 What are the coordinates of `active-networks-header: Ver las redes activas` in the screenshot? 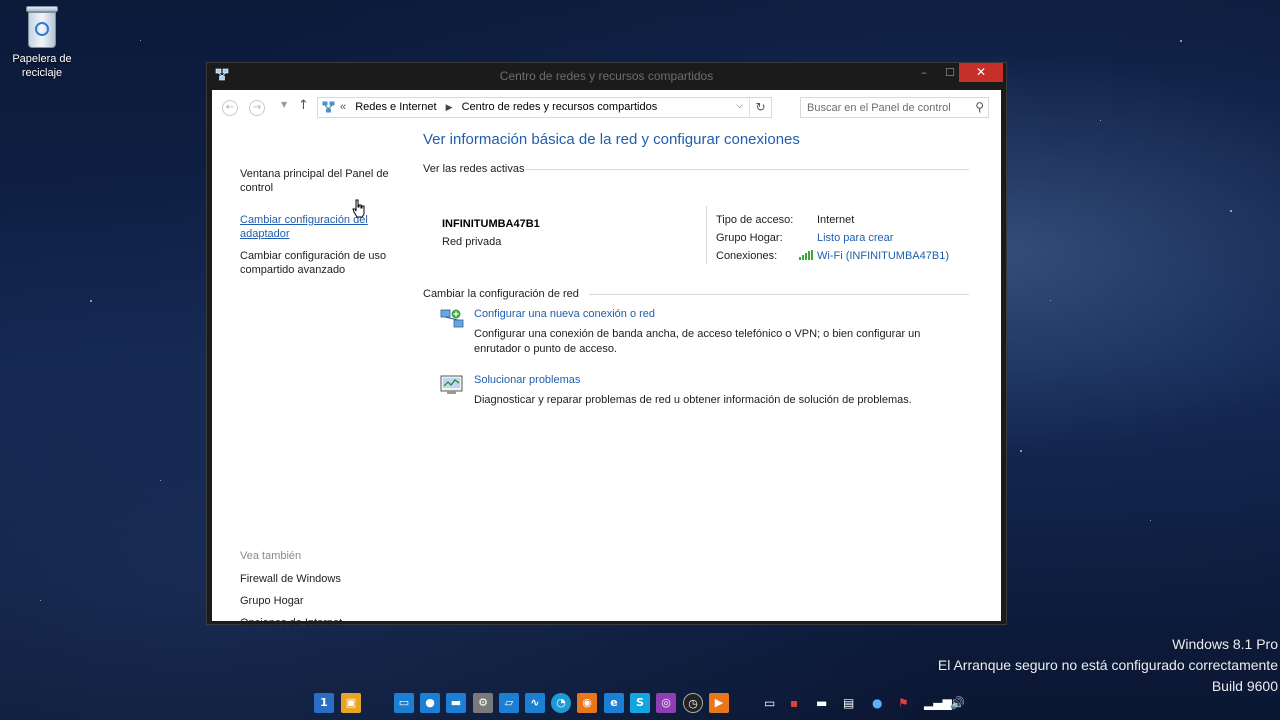 It's located at (474, 169).